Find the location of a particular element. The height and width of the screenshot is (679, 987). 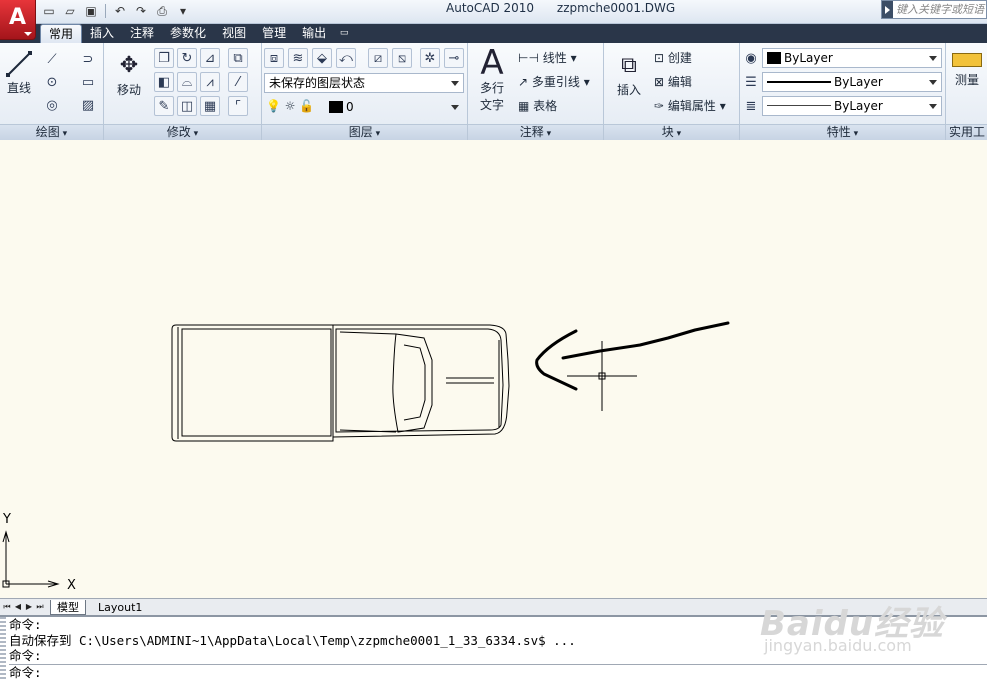

offset-icon: ⧉ is located at coordinates (238, 58).